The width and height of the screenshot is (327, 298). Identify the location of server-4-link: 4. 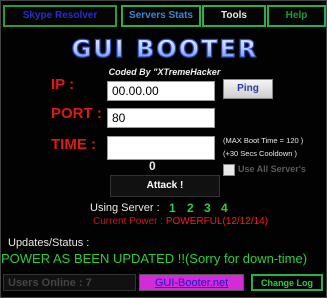
(224, 208).